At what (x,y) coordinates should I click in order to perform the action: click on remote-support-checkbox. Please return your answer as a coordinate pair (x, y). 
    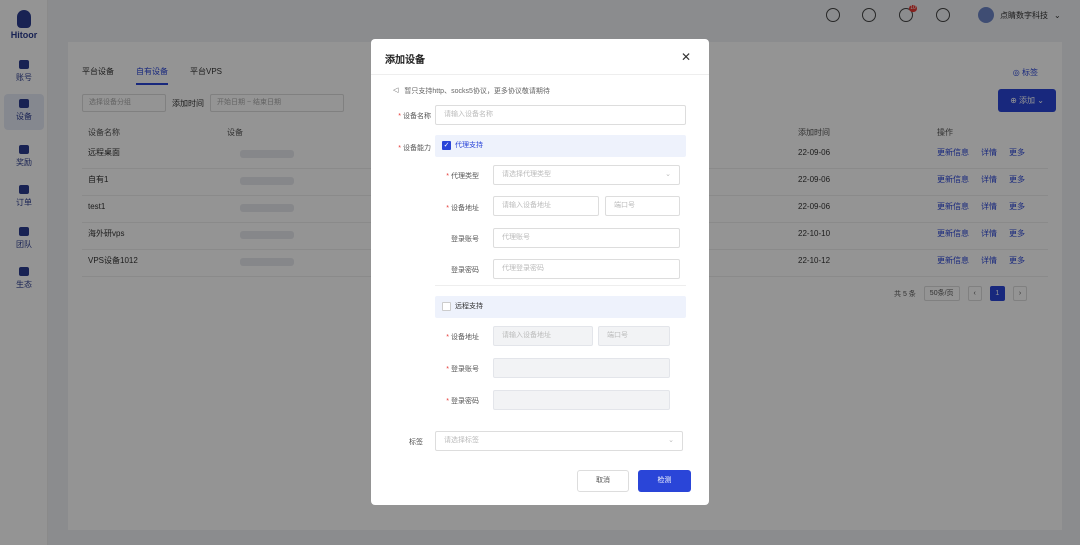
    Looking at the image, I should click on (446, 306).